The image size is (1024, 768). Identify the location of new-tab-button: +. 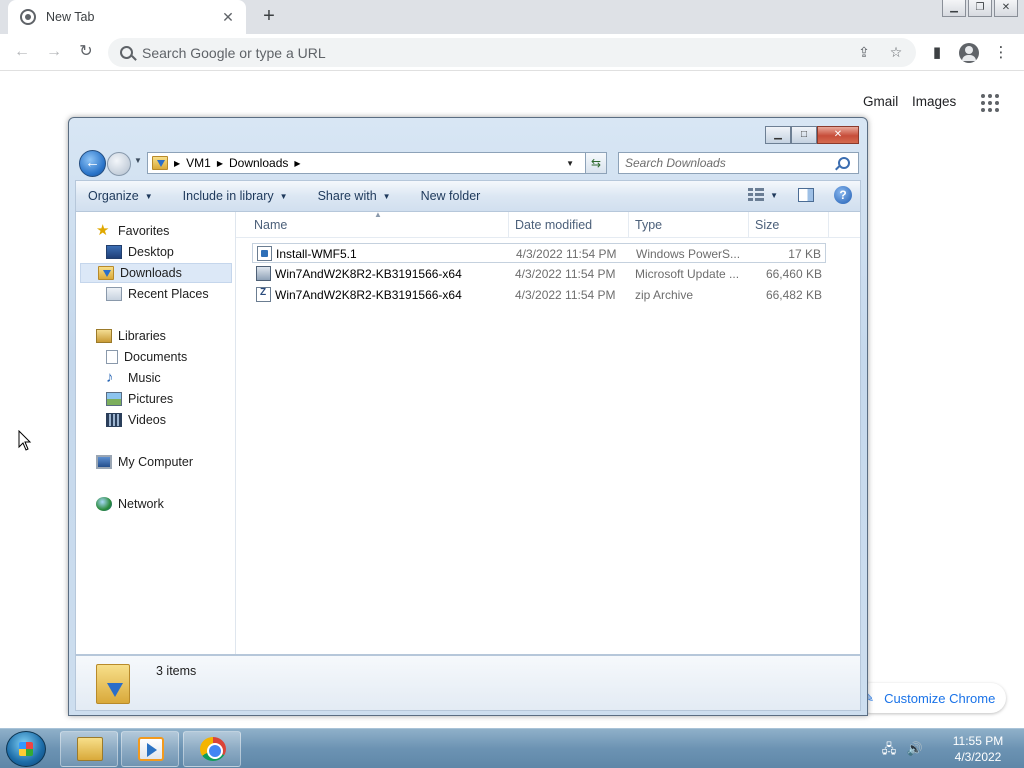
(269, 17).